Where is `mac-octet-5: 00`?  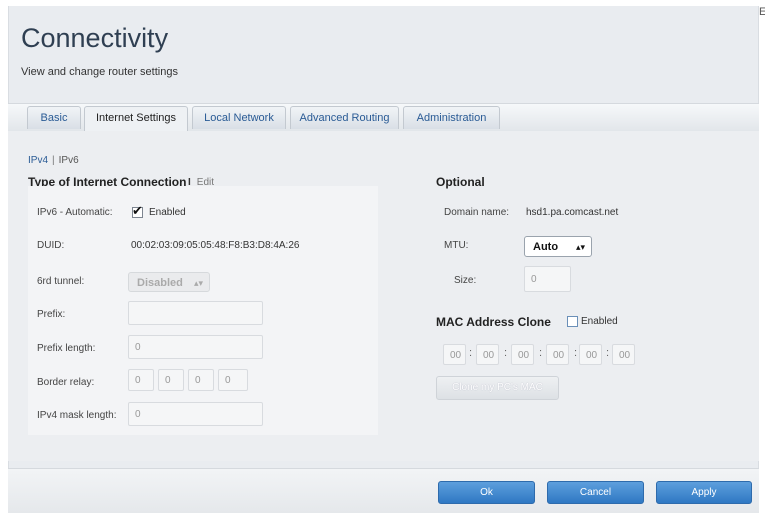
mac-octet-5: 00 is located at coordinates (590, 354).